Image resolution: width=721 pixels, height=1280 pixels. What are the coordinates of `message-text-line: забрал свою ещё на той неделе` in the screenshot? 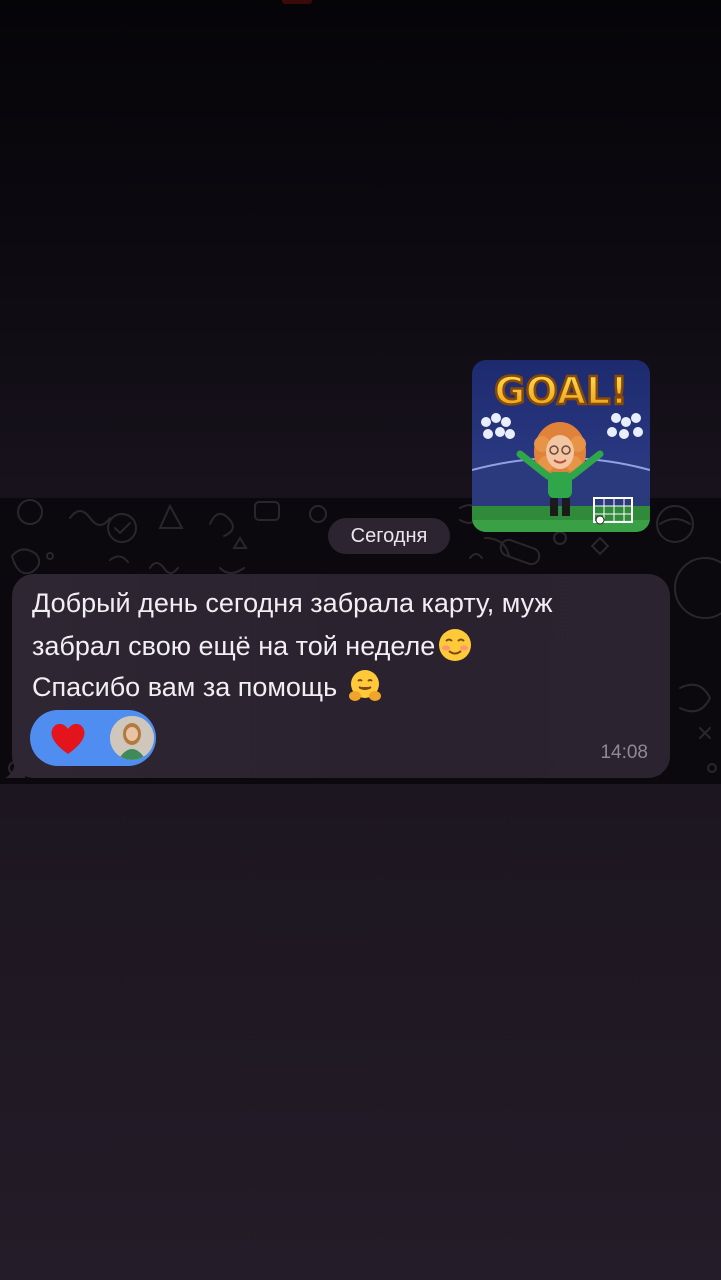 It's located at (252, 647).